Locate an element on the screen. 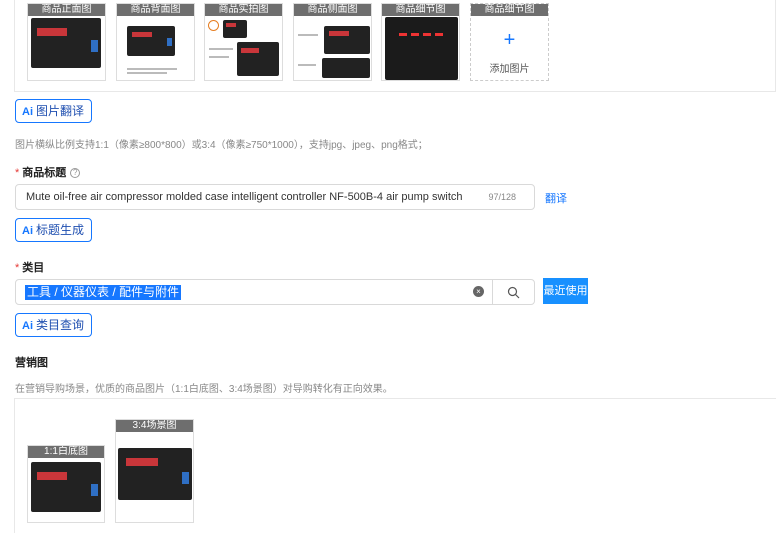 This screenshot has width=776, height=533. category-query-button: Ai 类目查询 is located at coordinates (54, 325).